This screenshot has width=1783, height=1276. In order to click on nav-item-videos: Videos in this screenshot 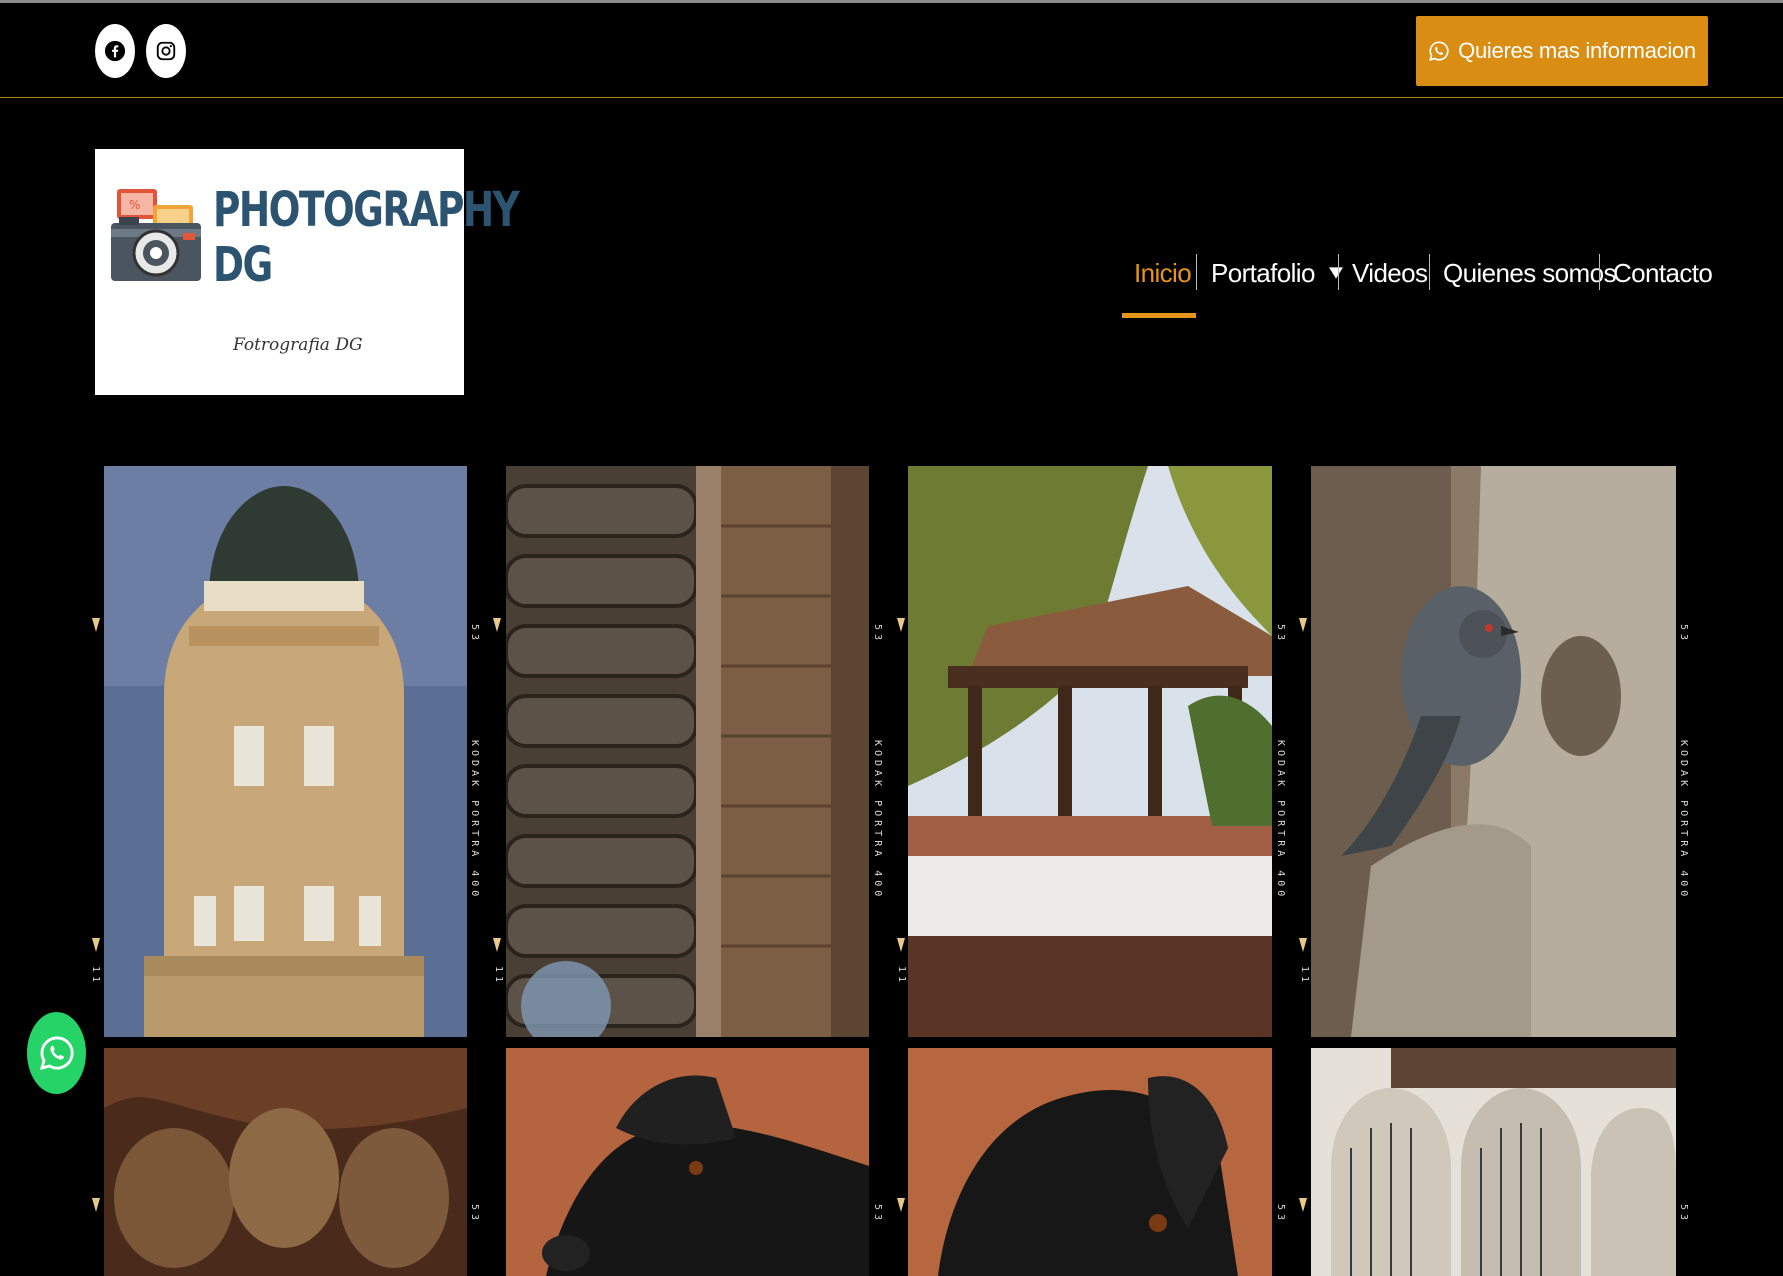, I will do `click(1390, 273)`.